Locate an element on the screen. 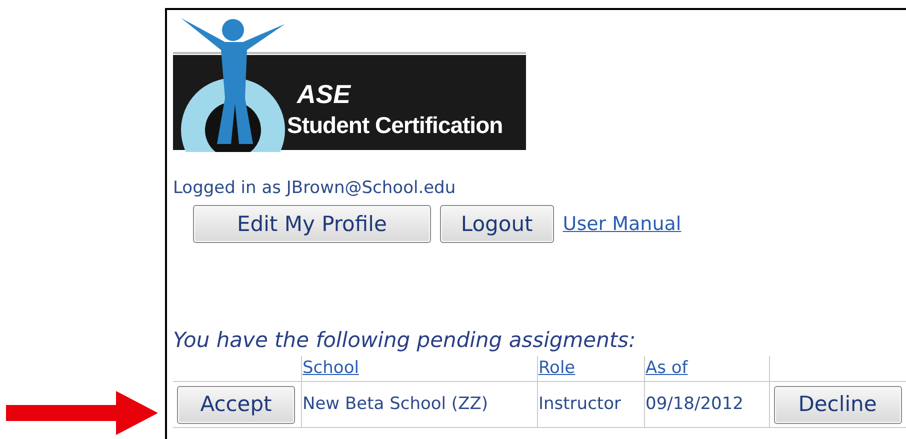 This screenshot has height=439, width=906. accept-button: Accept is located at coordinates (236, 405).